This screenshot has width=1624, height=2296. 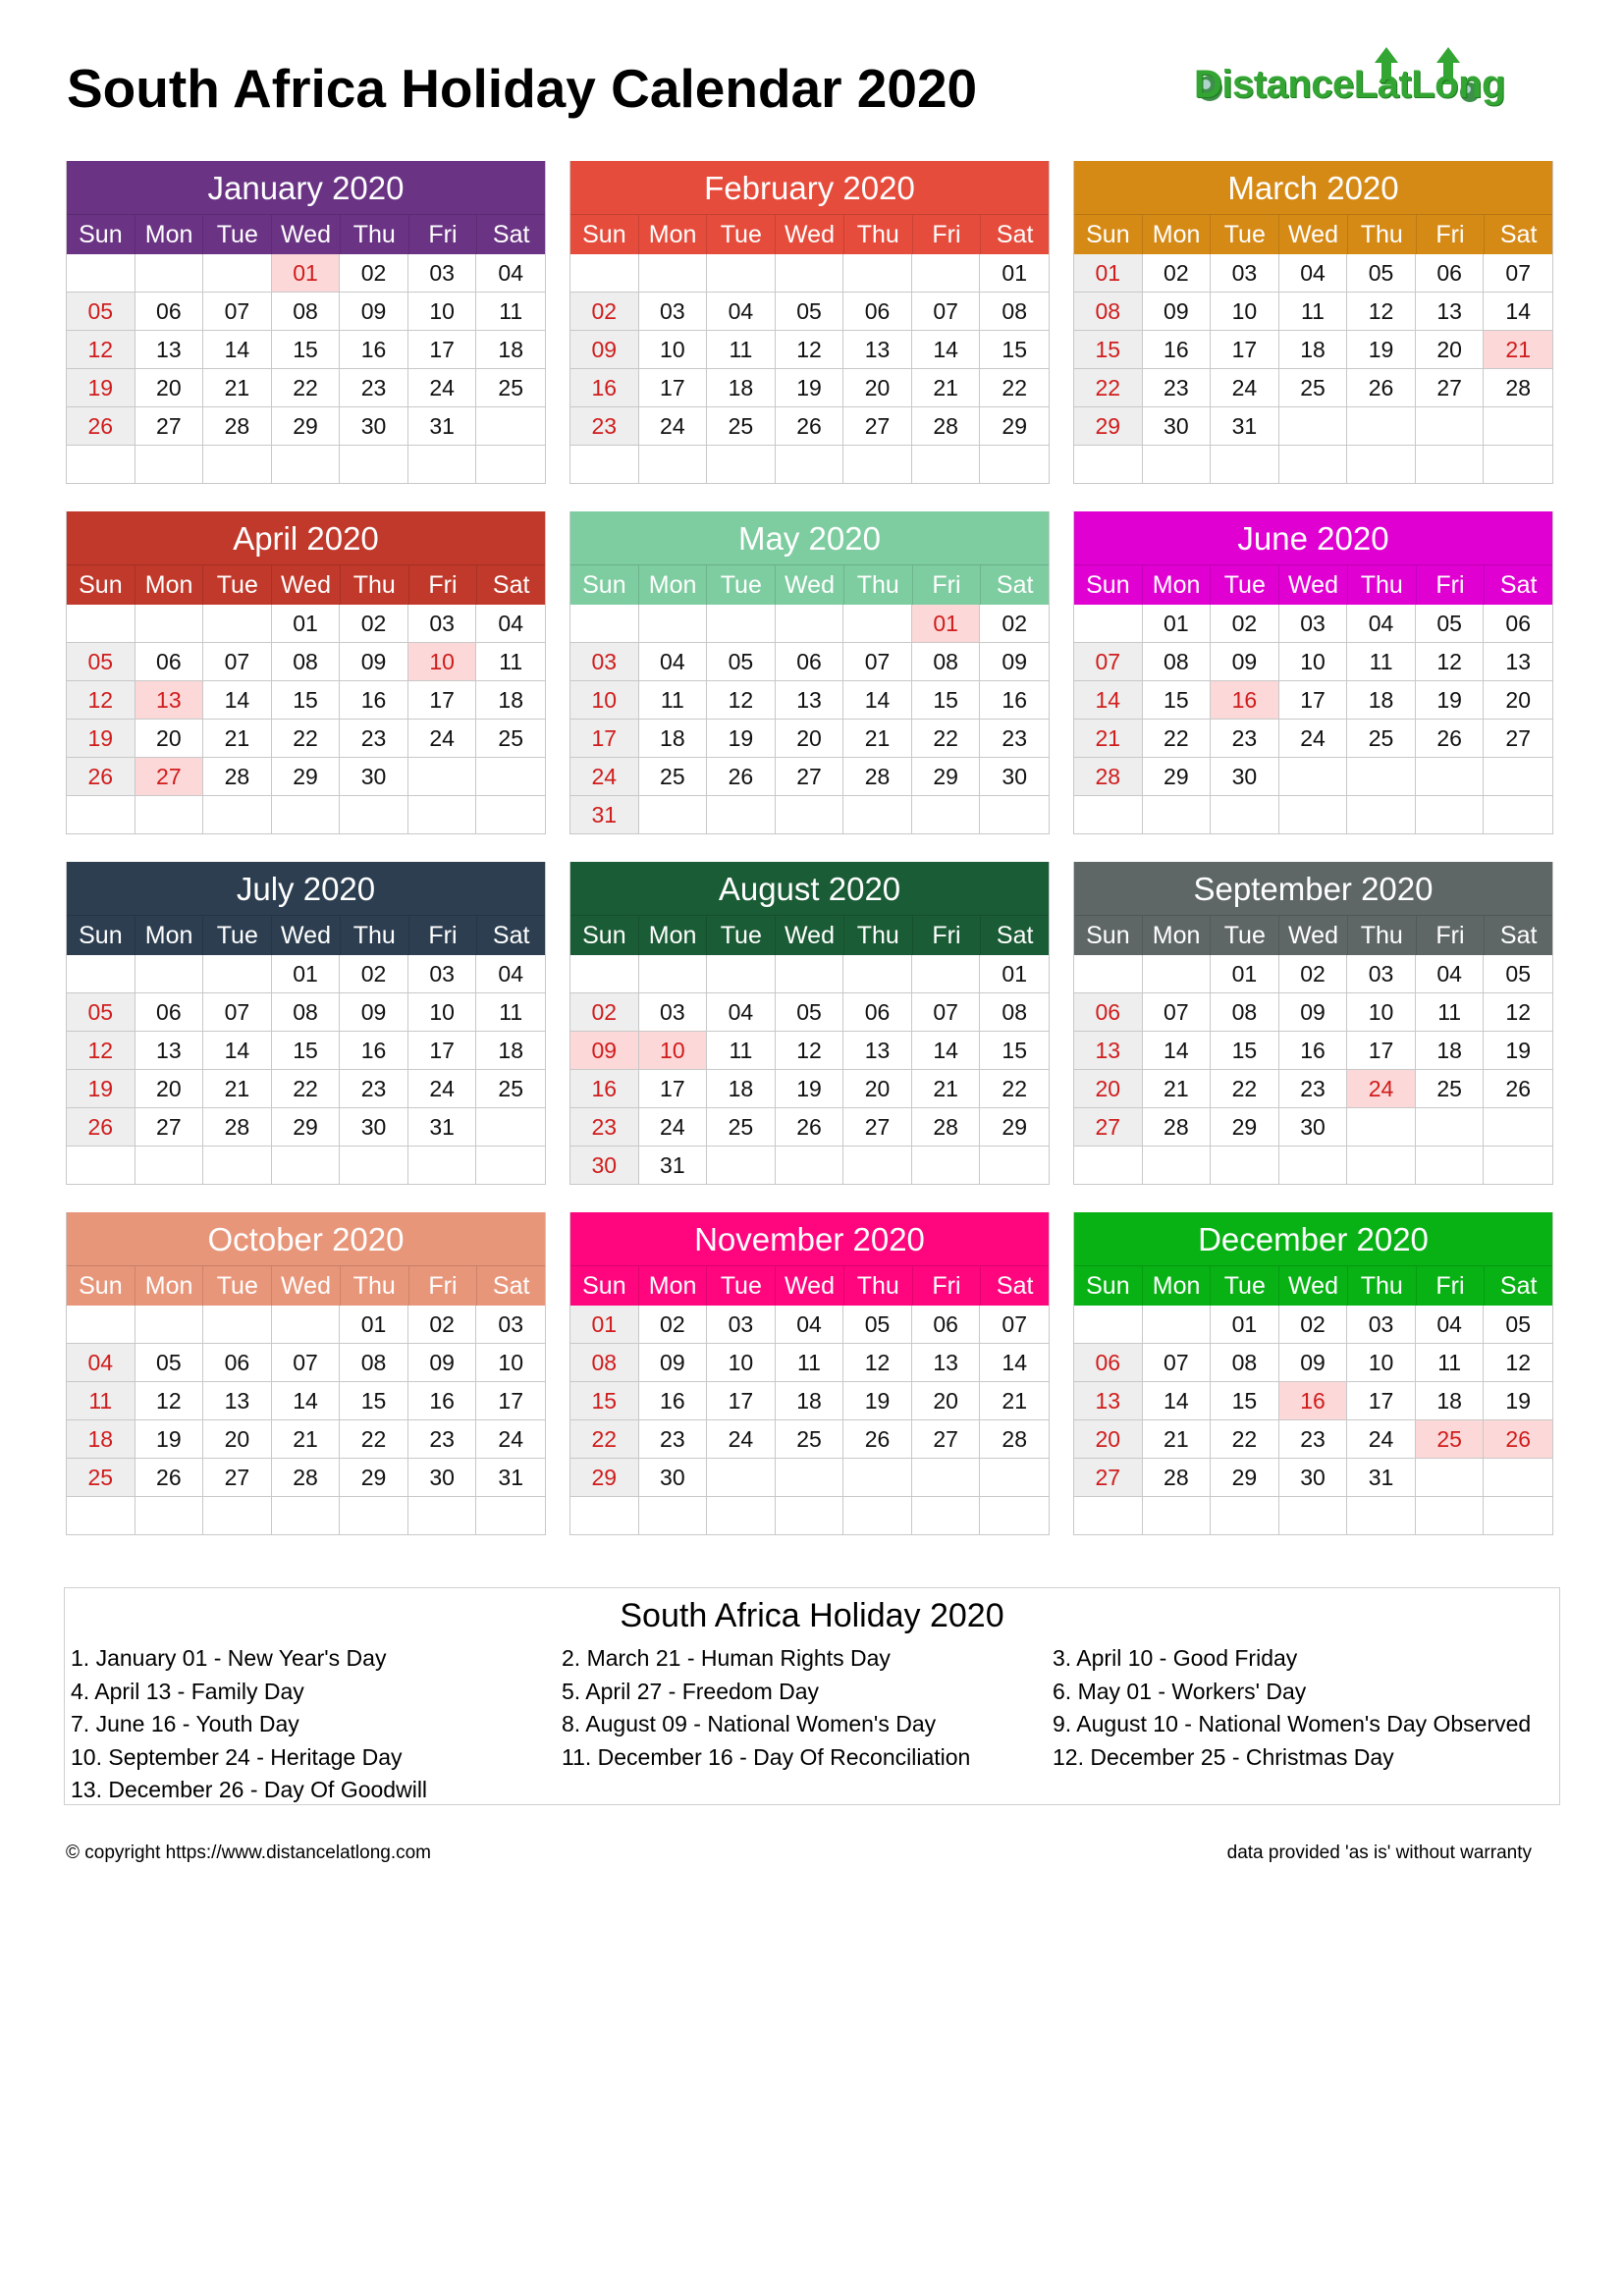 I want to click on sunday-day-cell: 19, so click(x=101, y=1089).